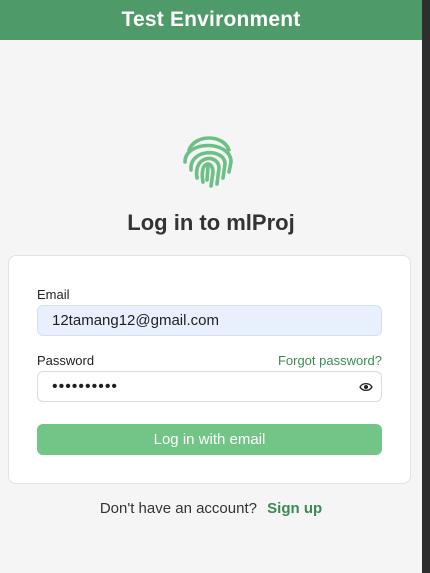  Describe the element at coordinates (209, 386) in the screenshot. I see `password-field: ••••••••••` at that location.